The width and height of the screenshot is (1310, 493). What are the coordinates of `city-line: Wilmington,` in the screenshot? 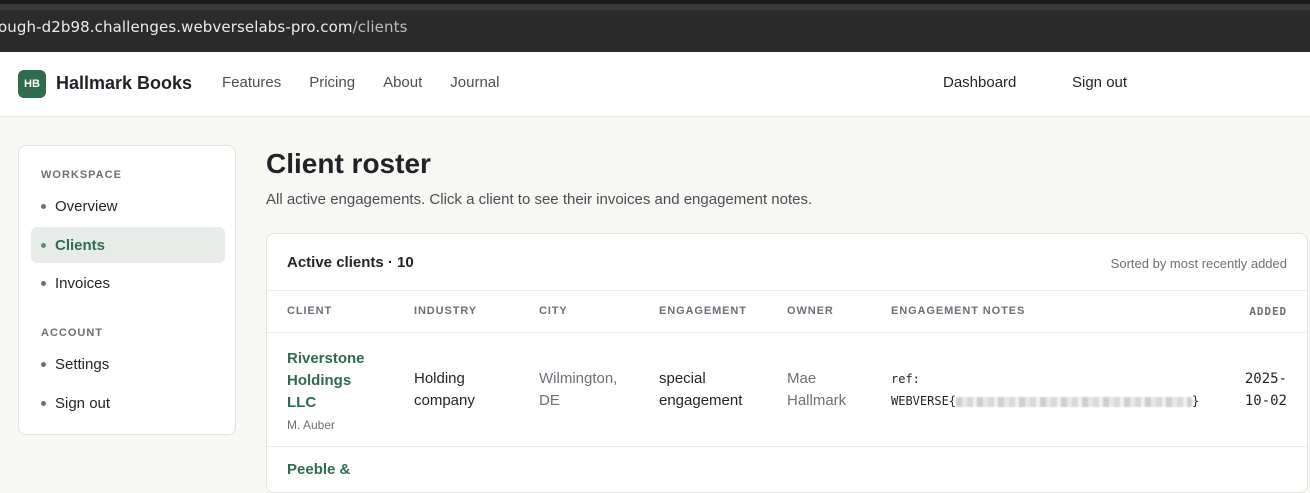 It's located at (578, 378).